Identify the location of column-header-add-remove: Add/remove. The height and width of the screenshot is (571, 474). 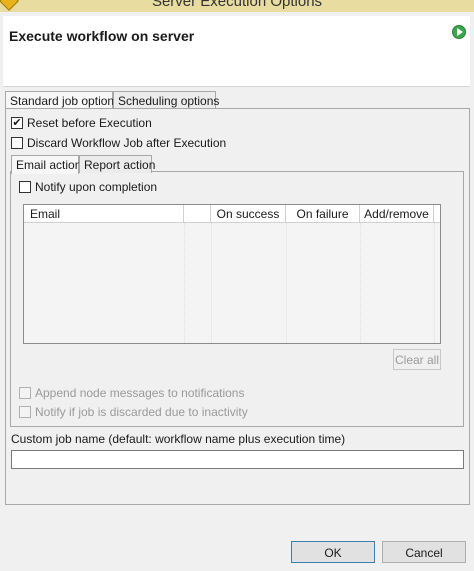
(397, 214).